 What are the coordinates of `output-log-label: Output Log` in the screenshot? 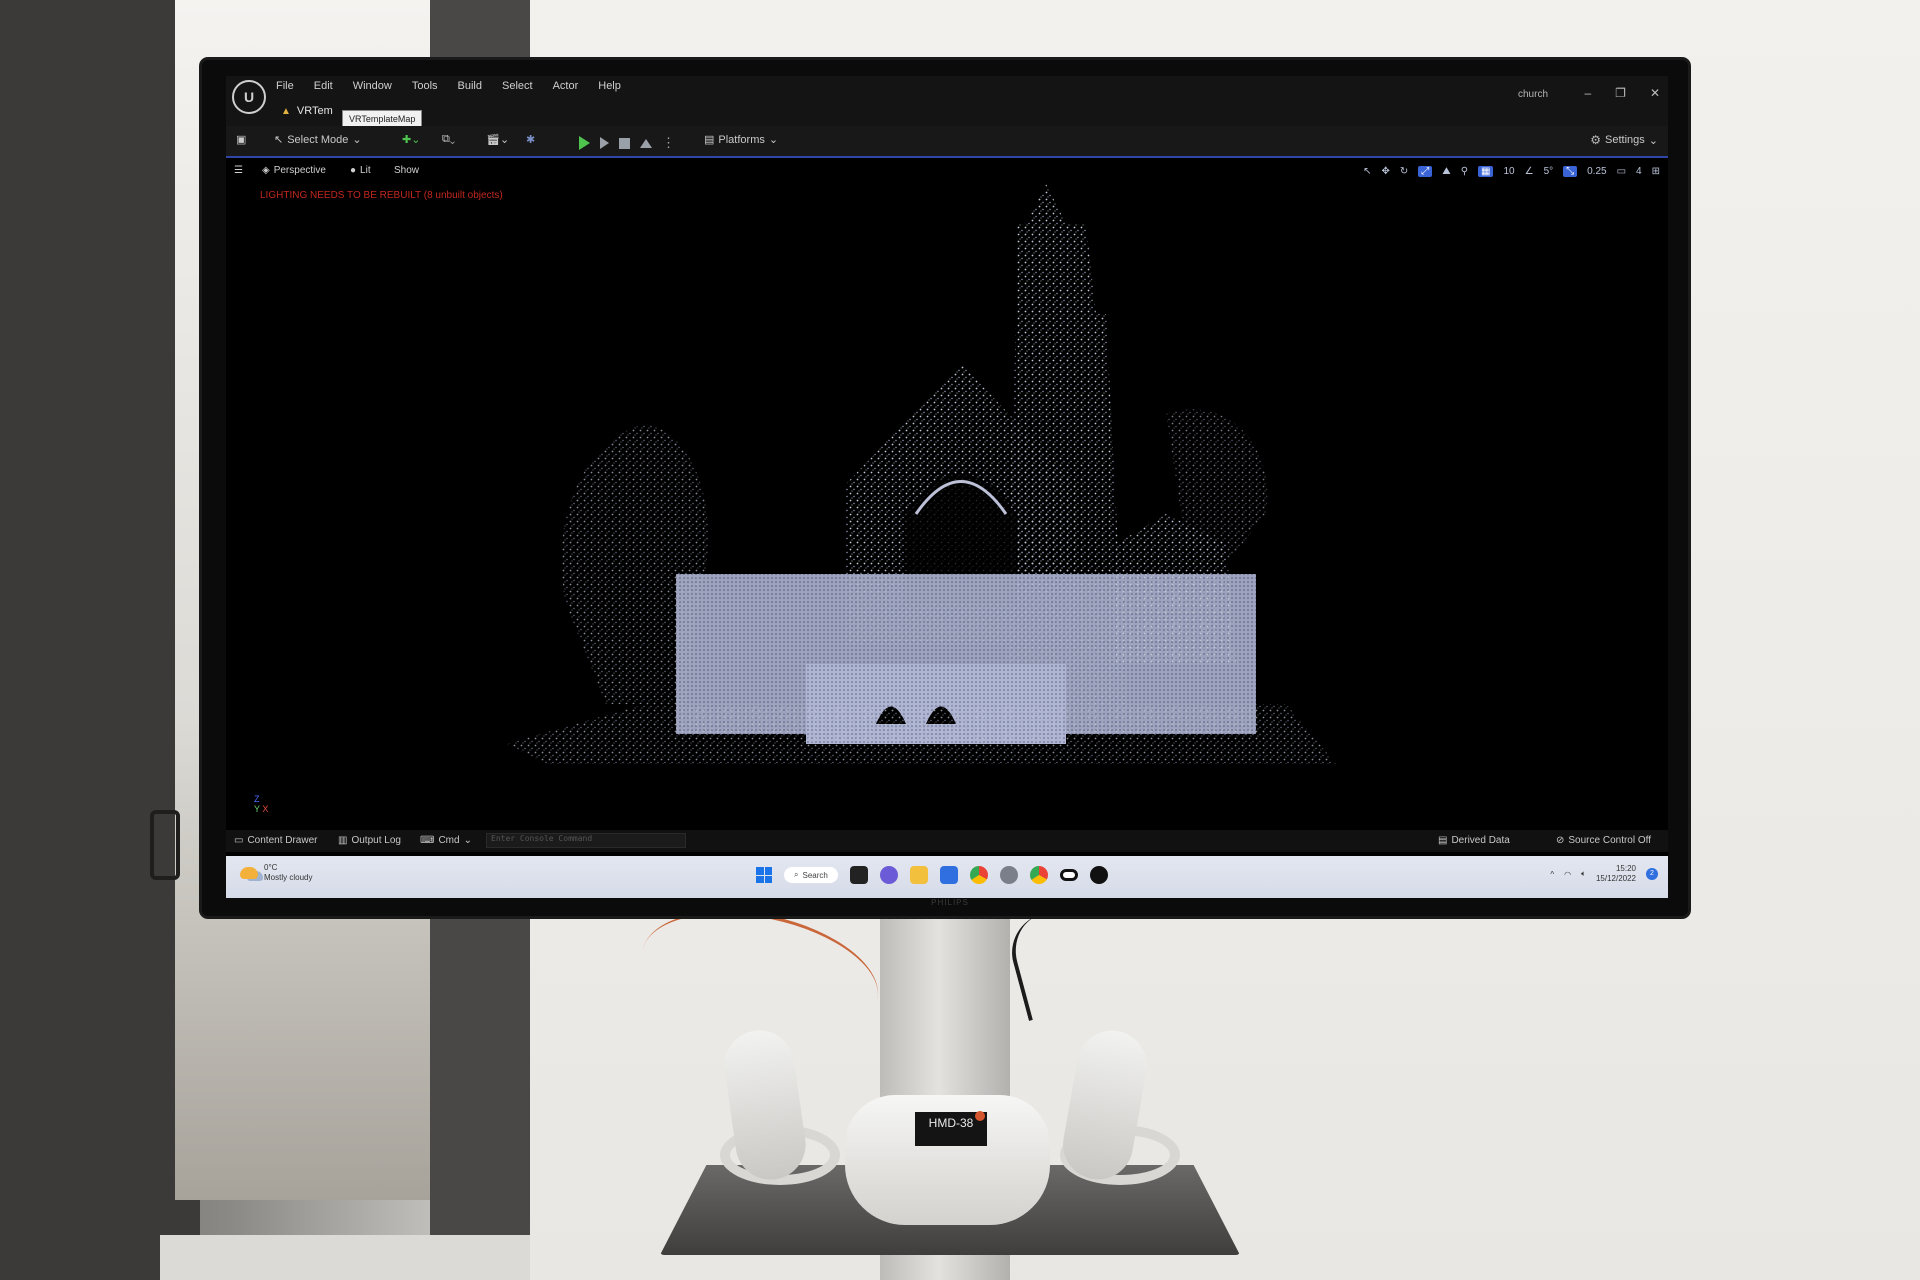 It's located at (376, 840).